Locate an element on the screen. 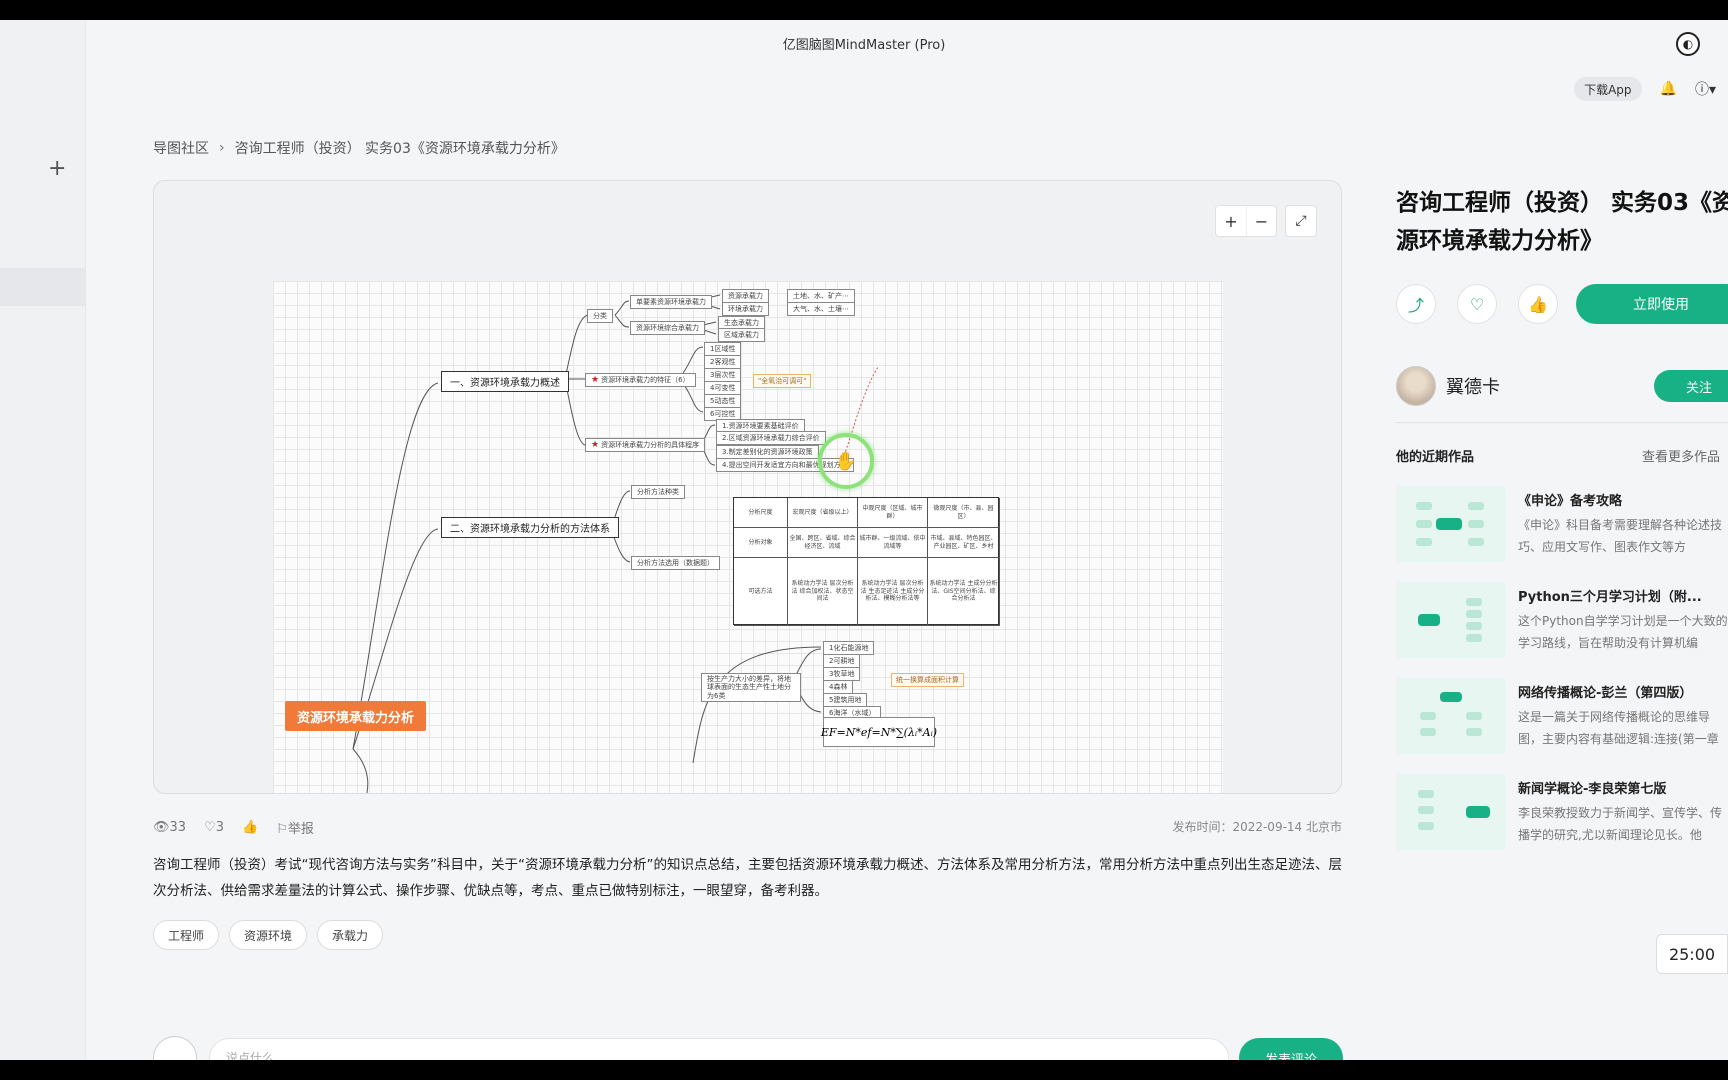 The image size is (1728, 1080). mindmap-node-features: ★ 资源环境承载力的特征（6） is located at coordinates (640, 380).